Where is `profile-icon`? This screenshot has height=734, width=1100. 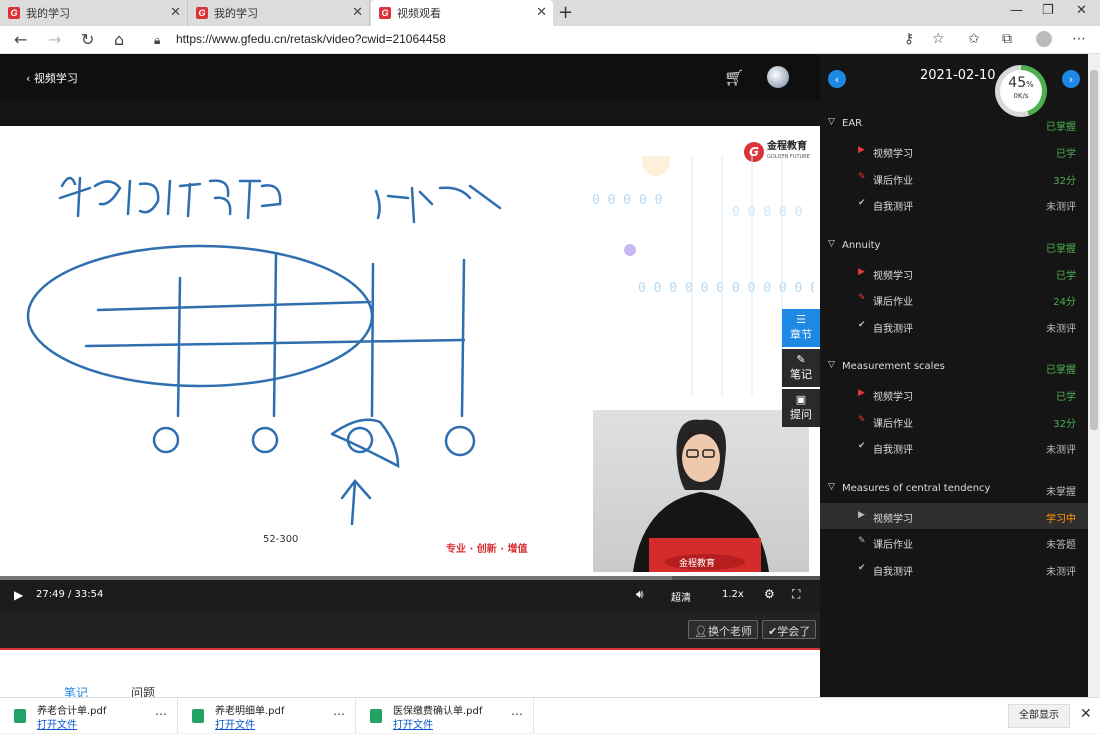 profile-icon is located at coordinates (1044, 39).